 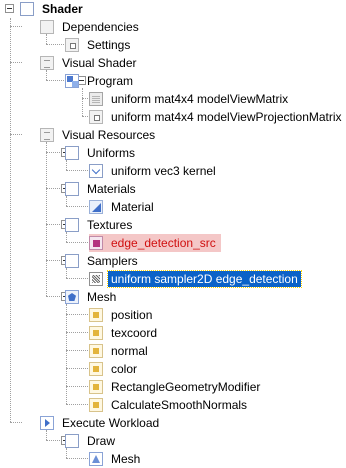 What do you see at coordinates (47, 63) in the screenshot?
I see `visual-shader-icon` at bounding box center [47, 63].